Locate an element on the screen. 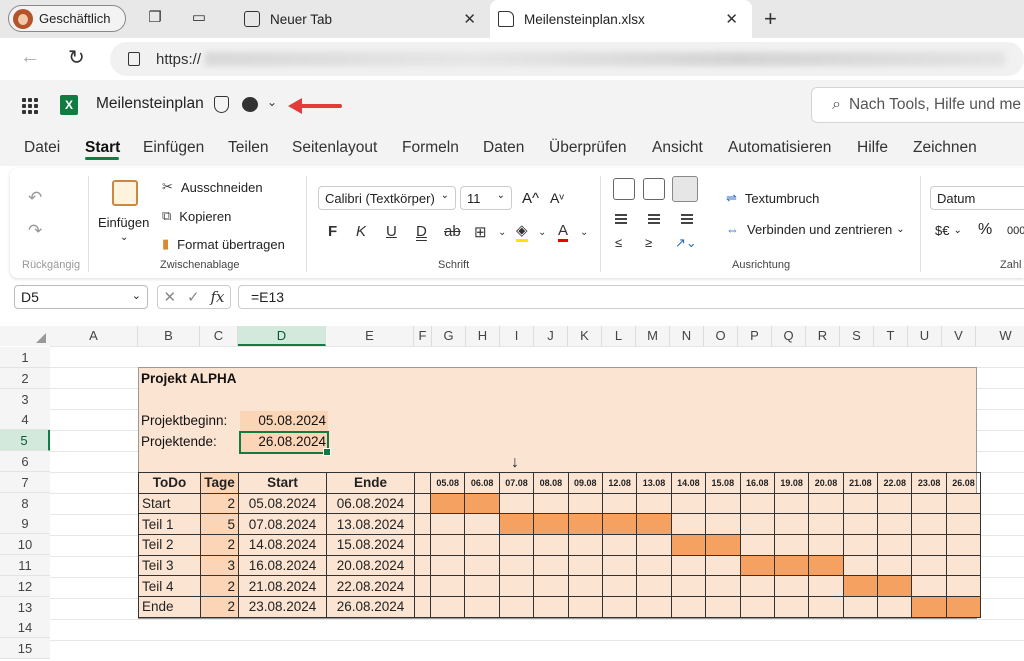  row-header: 11 is located at coordinates (25, 565).